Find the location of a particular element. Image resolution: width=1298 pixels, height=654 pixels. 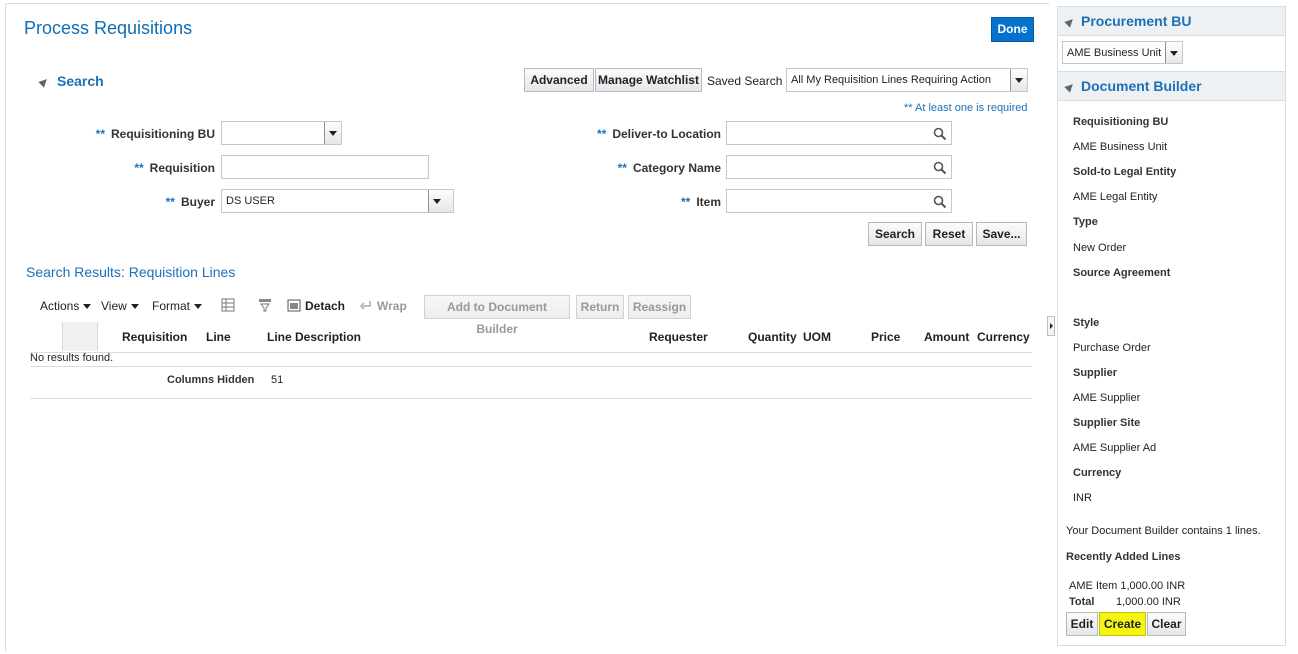

db-value-supplier: AME Supplier is located at coordinates (1107, 398).